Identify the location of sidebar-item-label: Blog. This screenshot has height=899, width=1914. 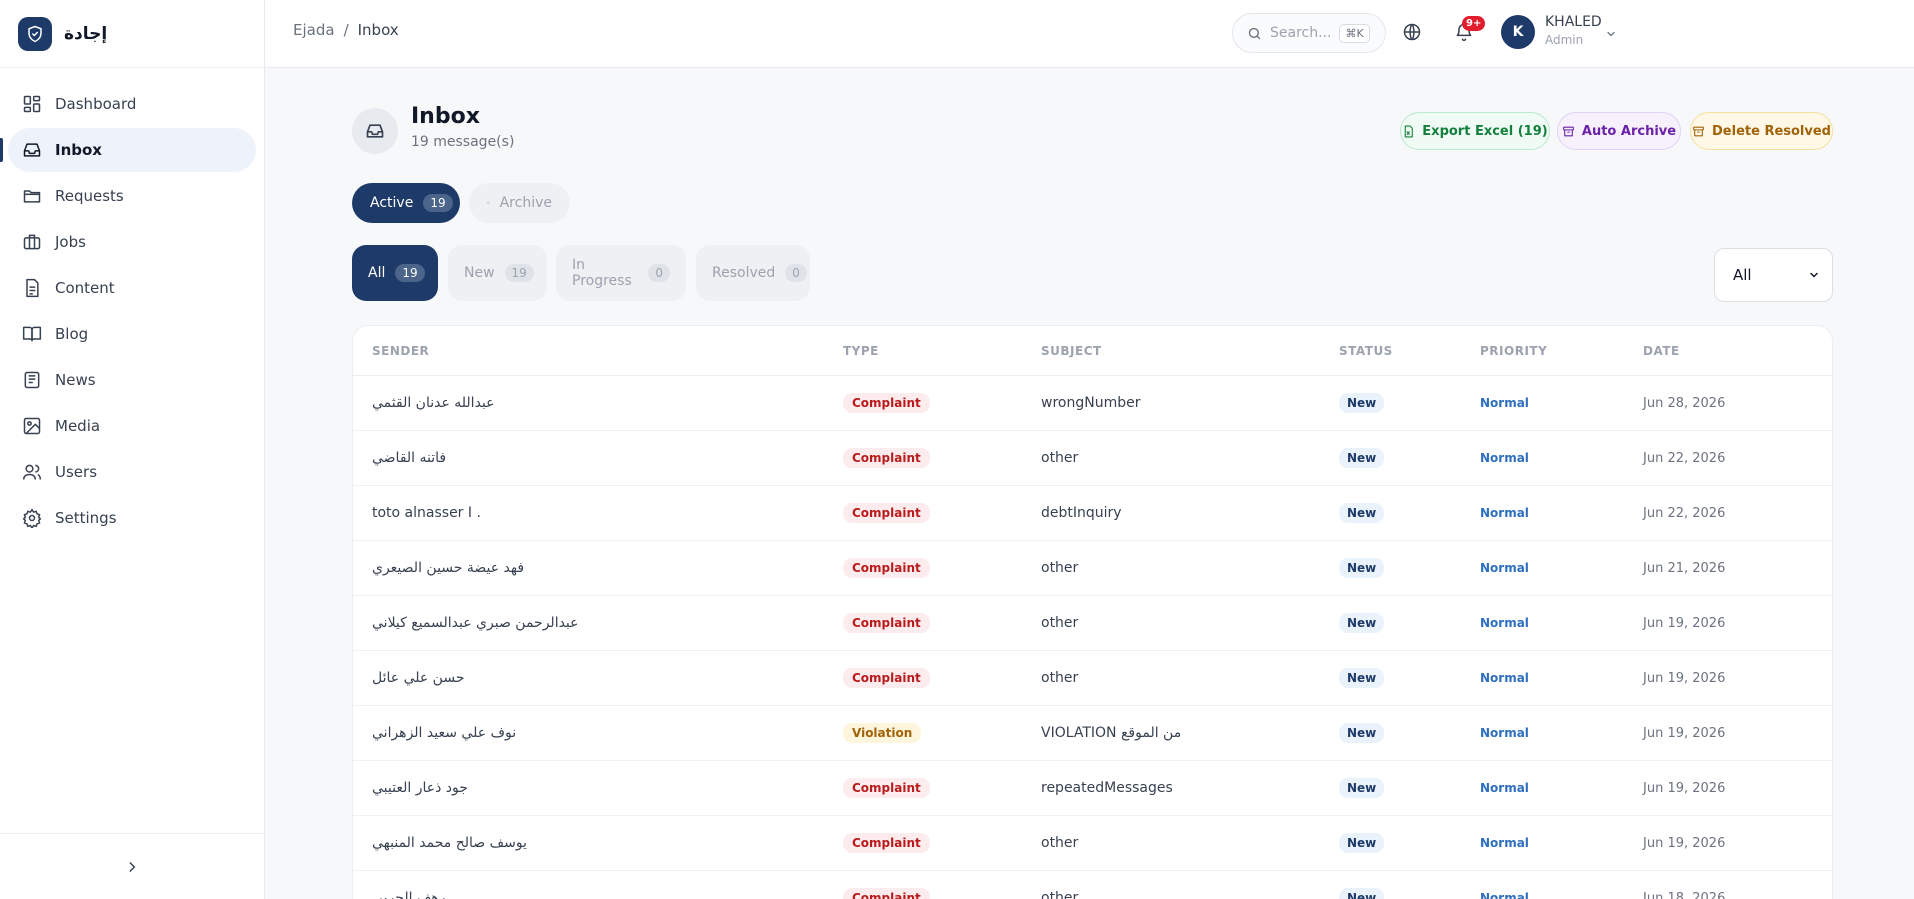
(72, 334).